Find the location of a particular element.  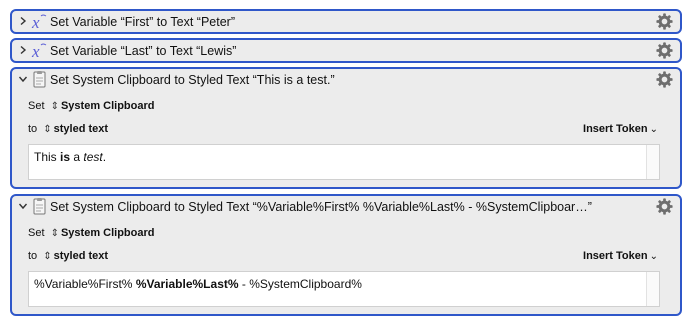

action-set-variable-first: x Set Variable “First” to Text “Peter” is located at coordinates (346, 21).